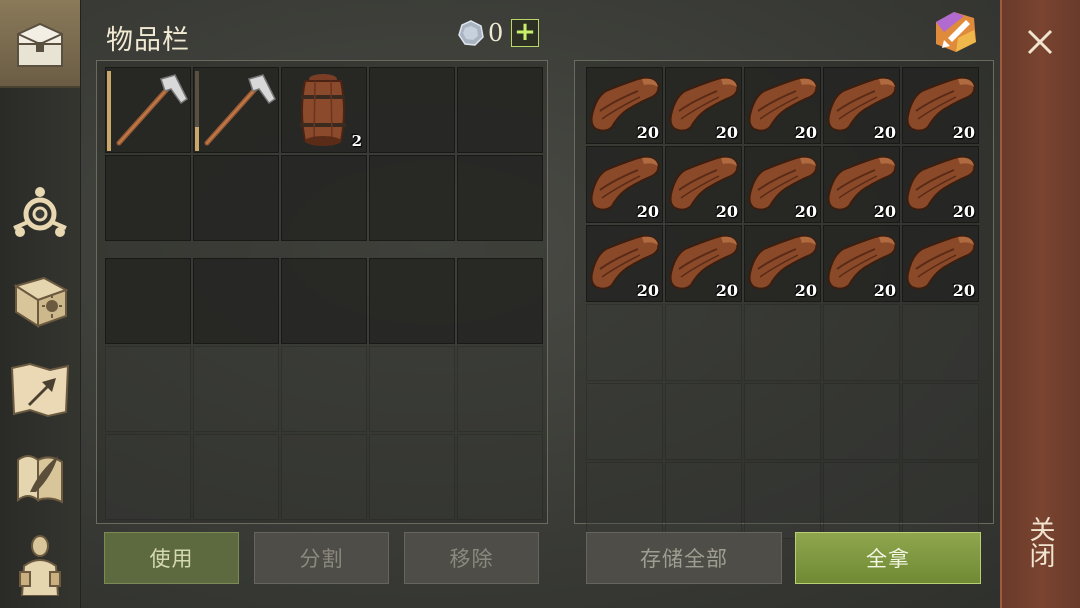 The width and height of the screenshot is (1080, 608). Describe the element at coordinates (324, 110) in the screenshot. I see `inventory-slot: 2` at that location.